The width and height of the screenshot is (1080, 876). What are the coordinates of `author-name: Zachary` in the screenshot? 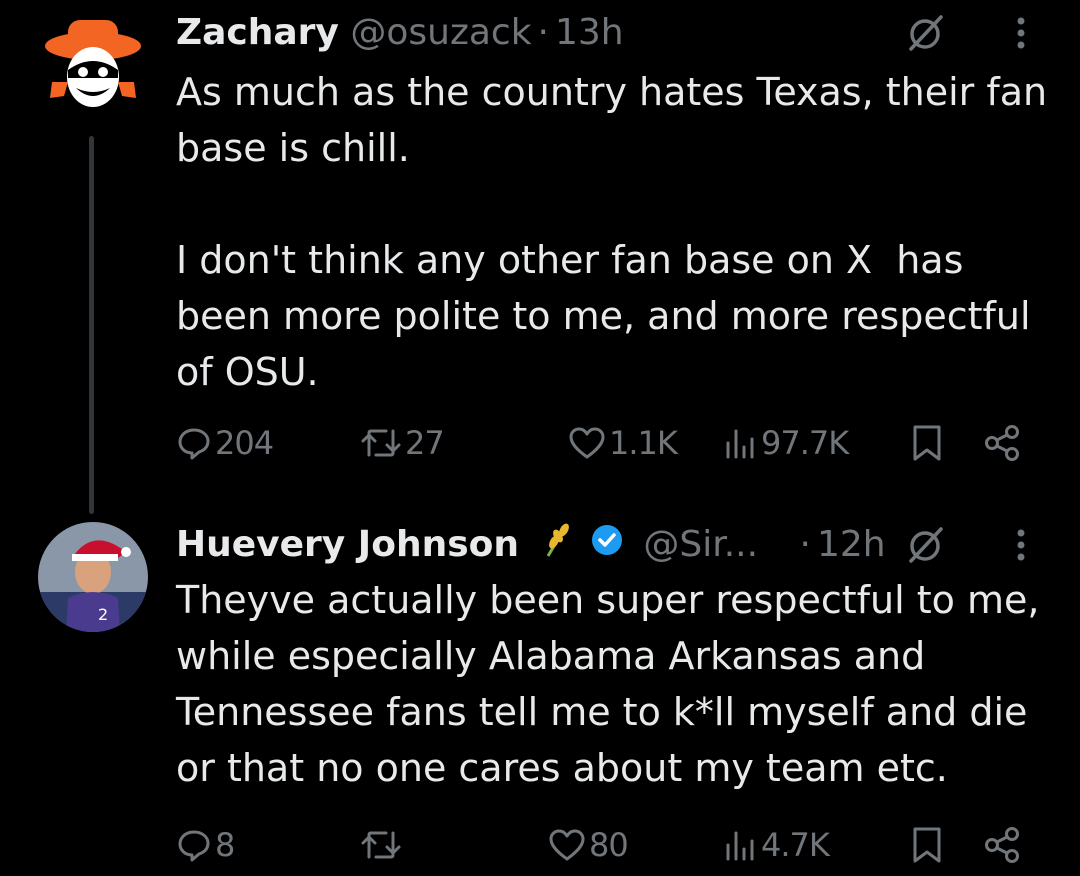 It's located at (257, 32).